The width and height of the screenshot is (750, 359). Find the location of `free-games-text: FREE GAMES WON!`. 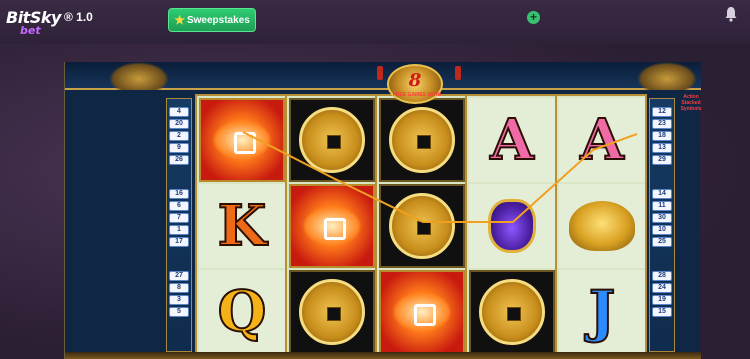

free-games-text: FREE GAMES WON! is located at coordinates (417, 95).